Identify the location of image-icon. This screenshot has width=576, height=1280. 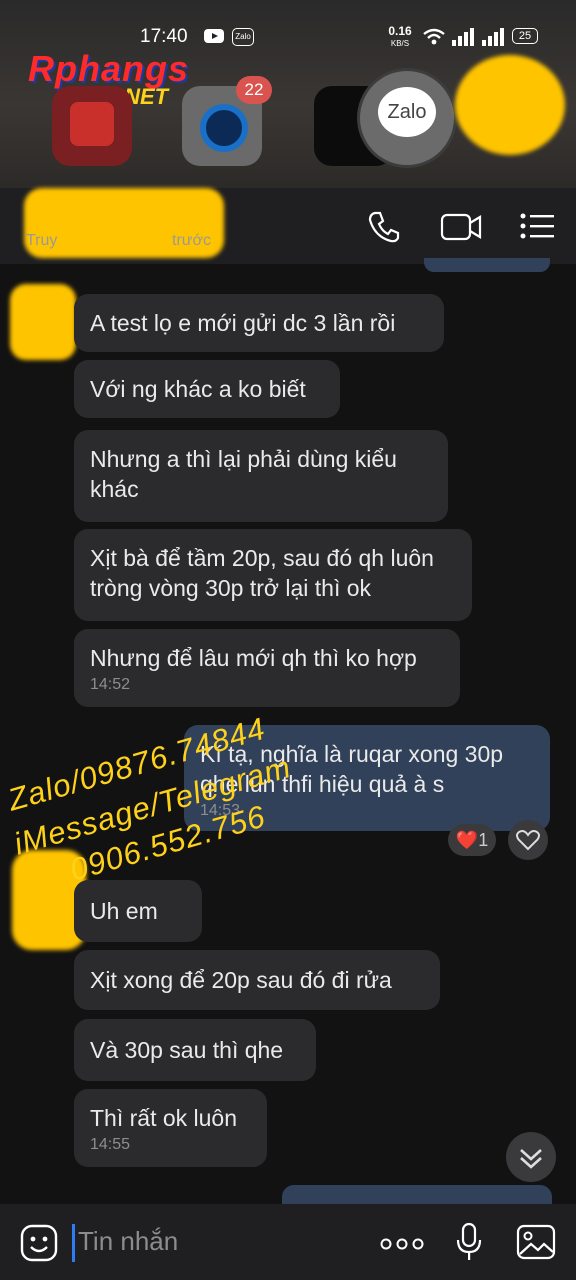
(536, 1242).